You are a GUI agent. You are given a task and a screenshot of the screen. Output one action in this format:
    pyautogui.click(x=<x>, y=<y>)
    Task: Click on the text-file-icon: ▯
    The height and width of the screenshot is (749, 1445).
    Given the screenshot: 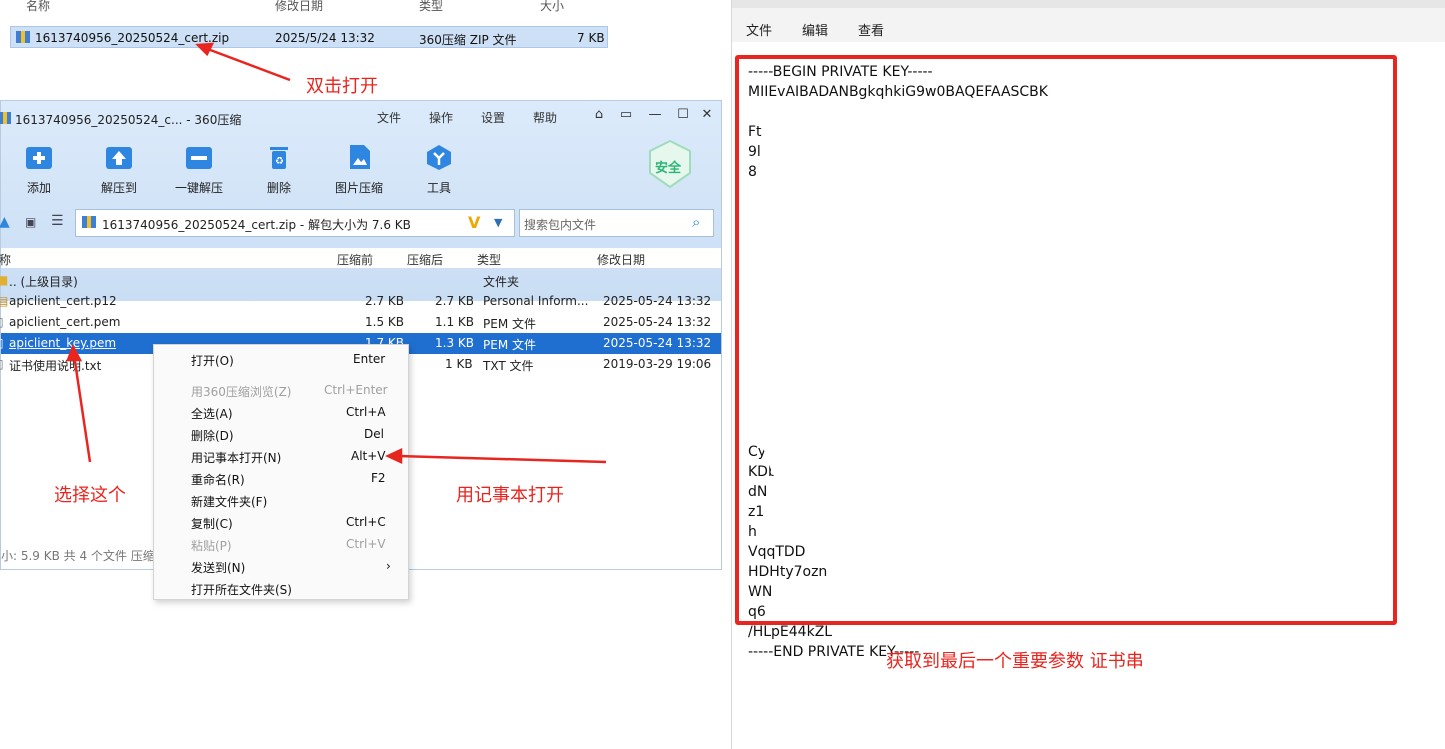 What is the action you would take?
    pyautogui.click(x=2, y=364)
    